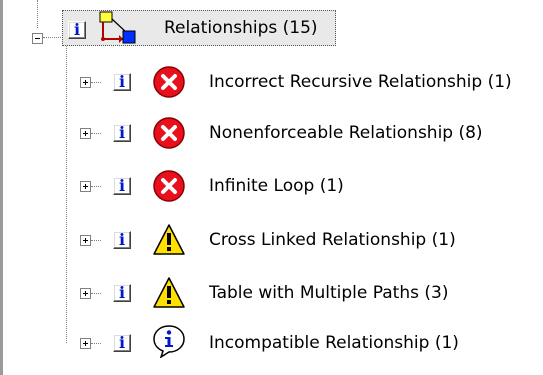 The width and height of the screenshot is (543, 375). I want to click on relationship-diagram-icon, so click(117, 27).